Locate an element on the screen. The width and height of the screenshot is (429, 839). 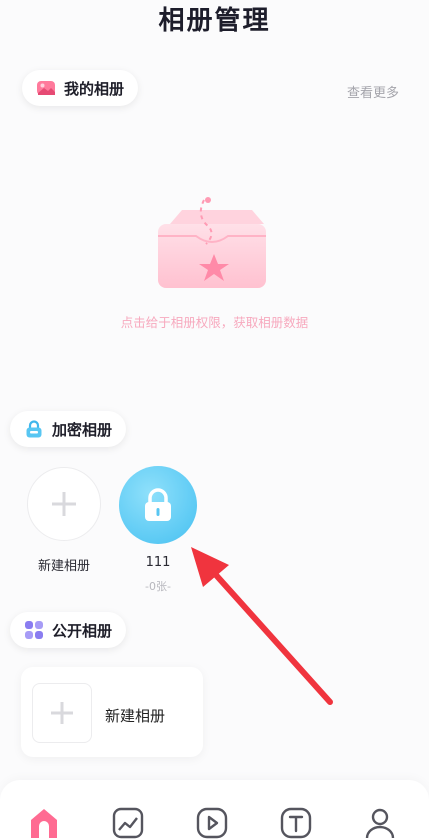
public-albums-section-label: 公开相册 is located at coordinates (68, 630).